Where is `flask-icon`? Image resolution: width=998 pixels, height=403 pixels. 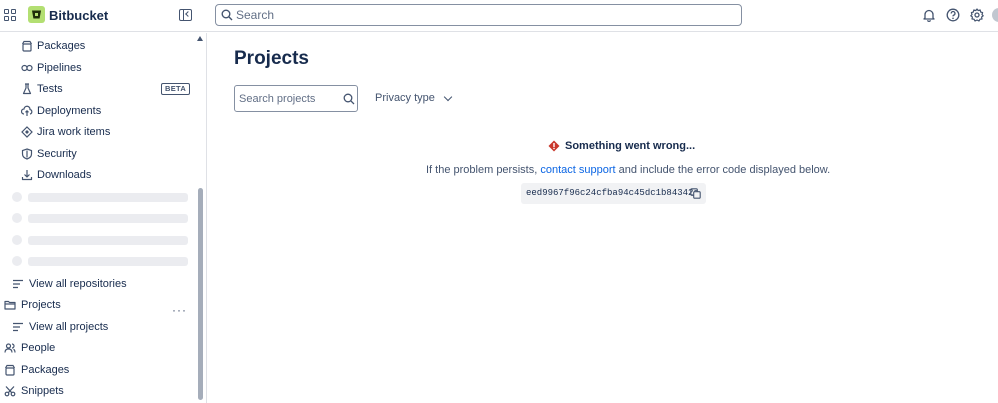
flask-icon is located at coordinates (27, 89).